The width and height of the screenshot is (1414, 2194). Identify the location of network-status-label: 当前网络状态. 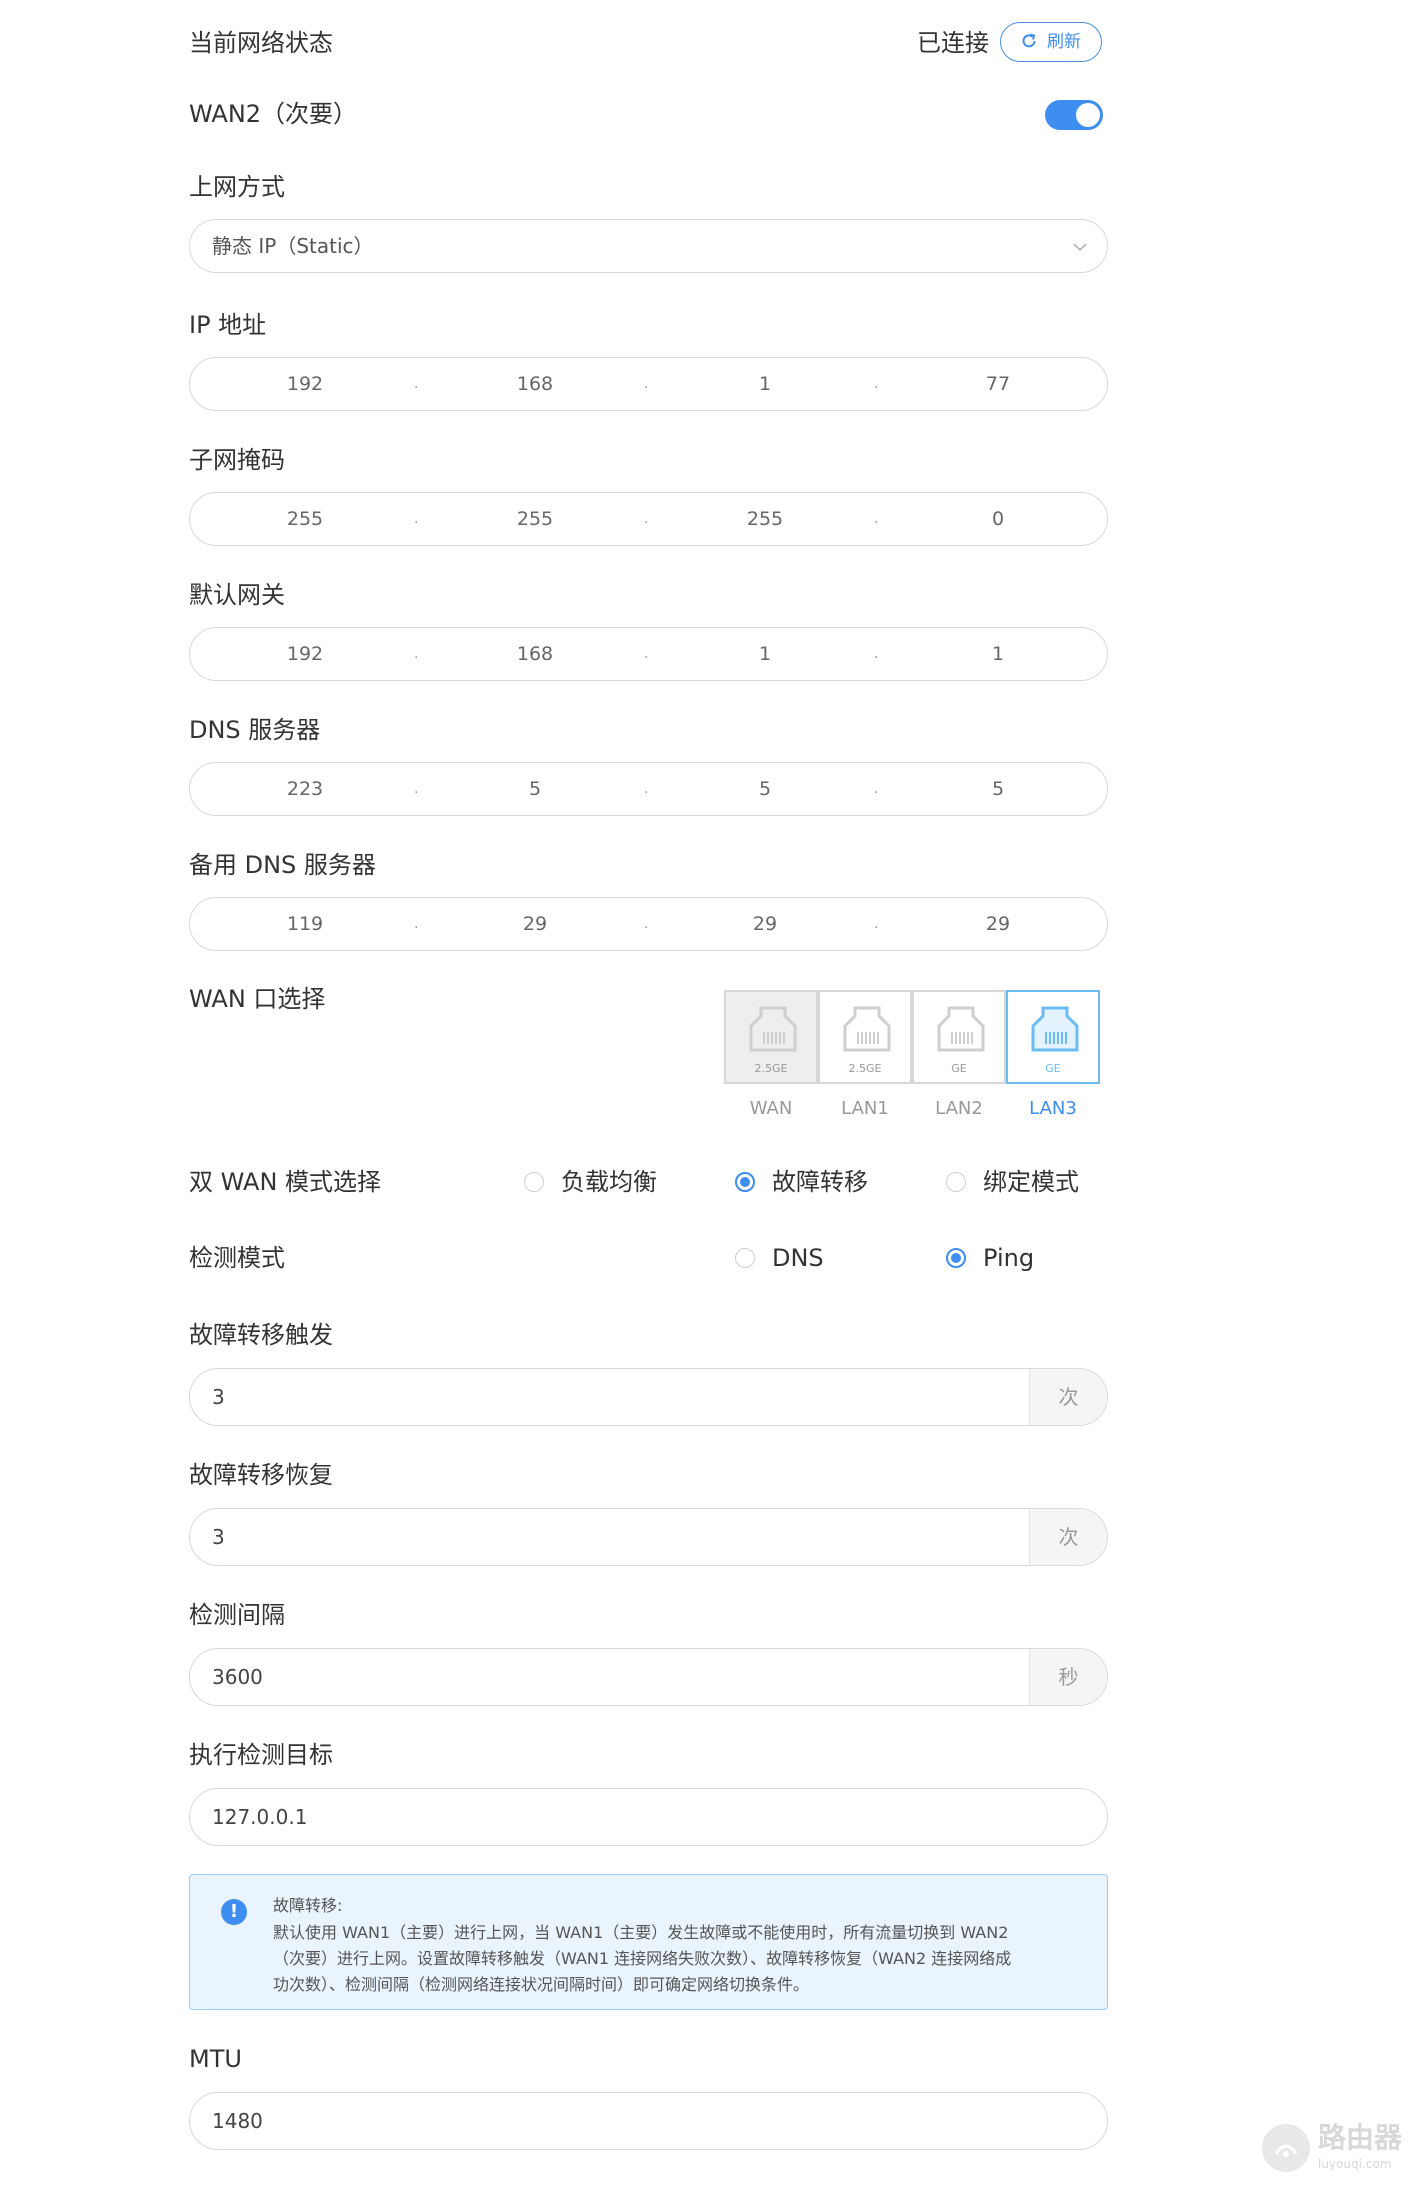
(261, 43).